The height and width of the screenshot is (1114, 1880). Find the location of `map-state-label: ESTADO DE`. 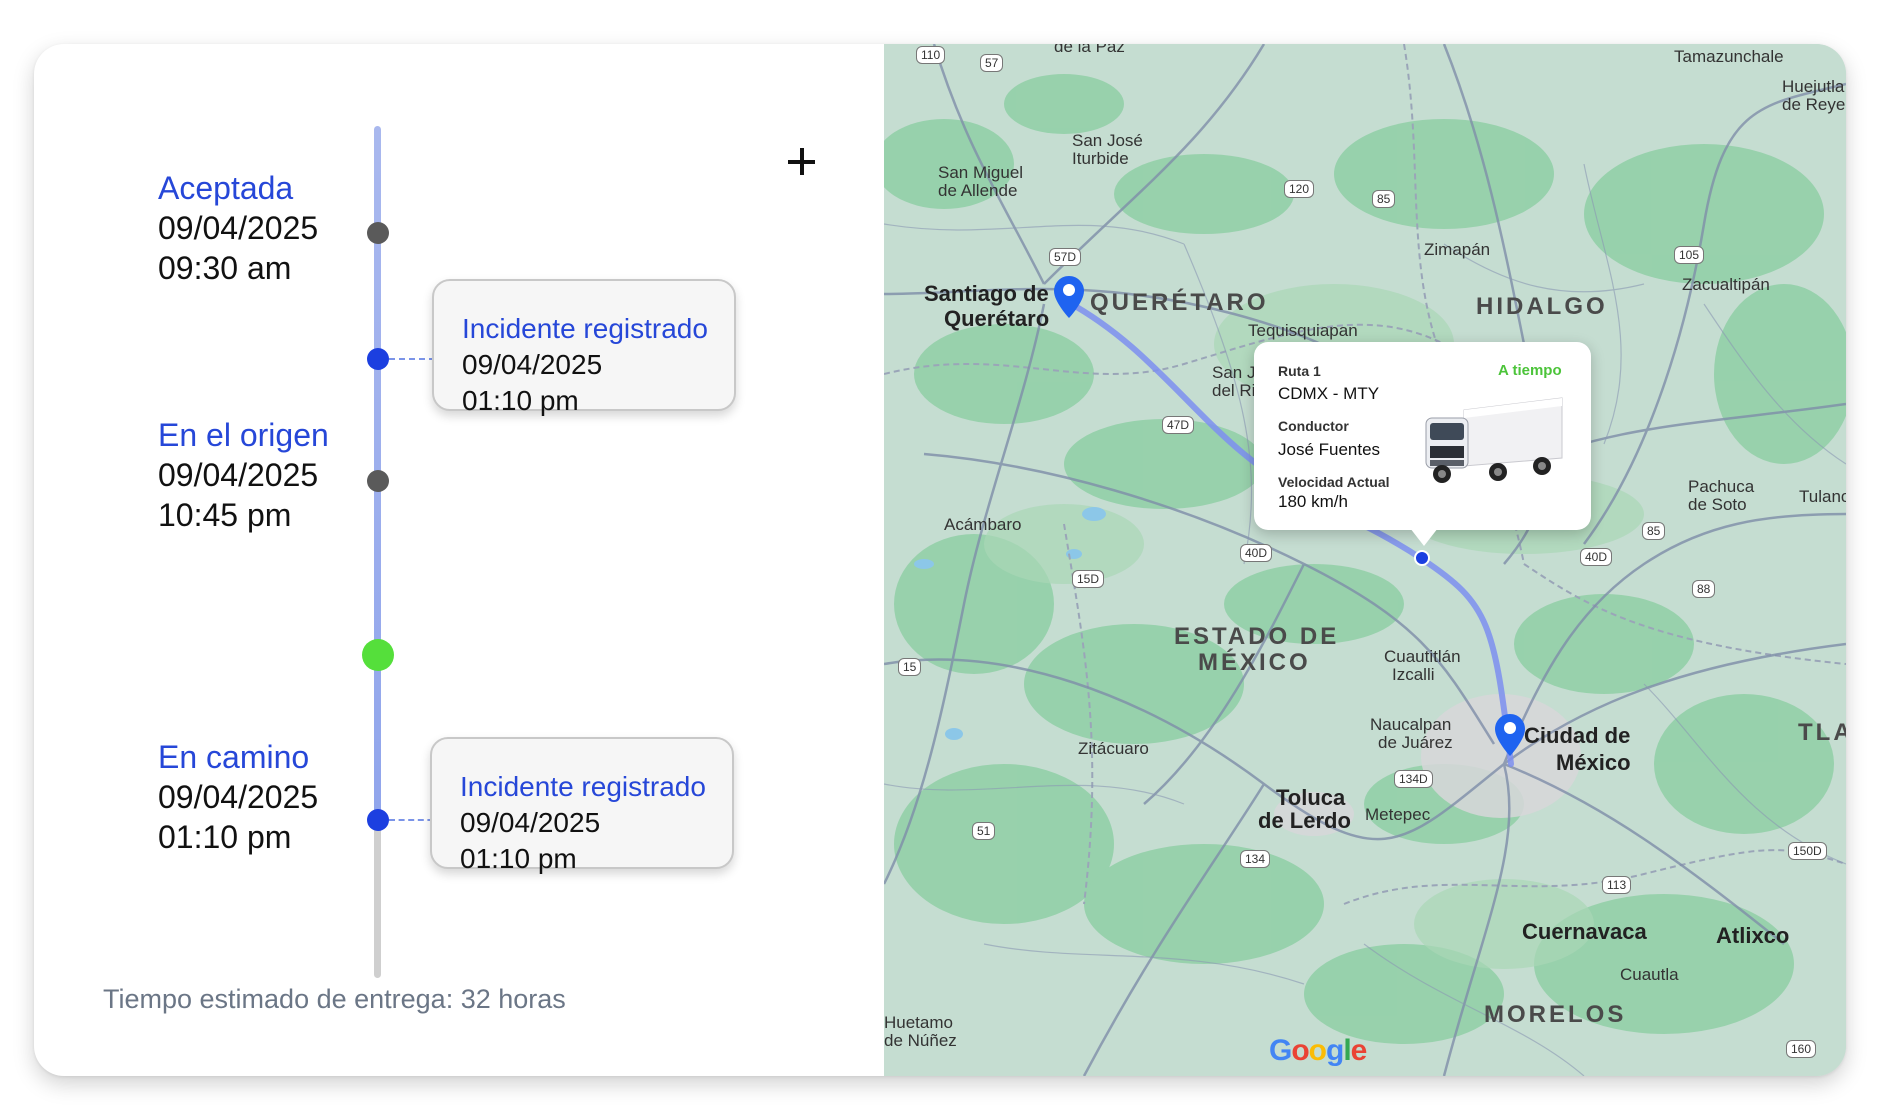

map-state-label: ESTADO DE is located at coordinates (1257, 636).